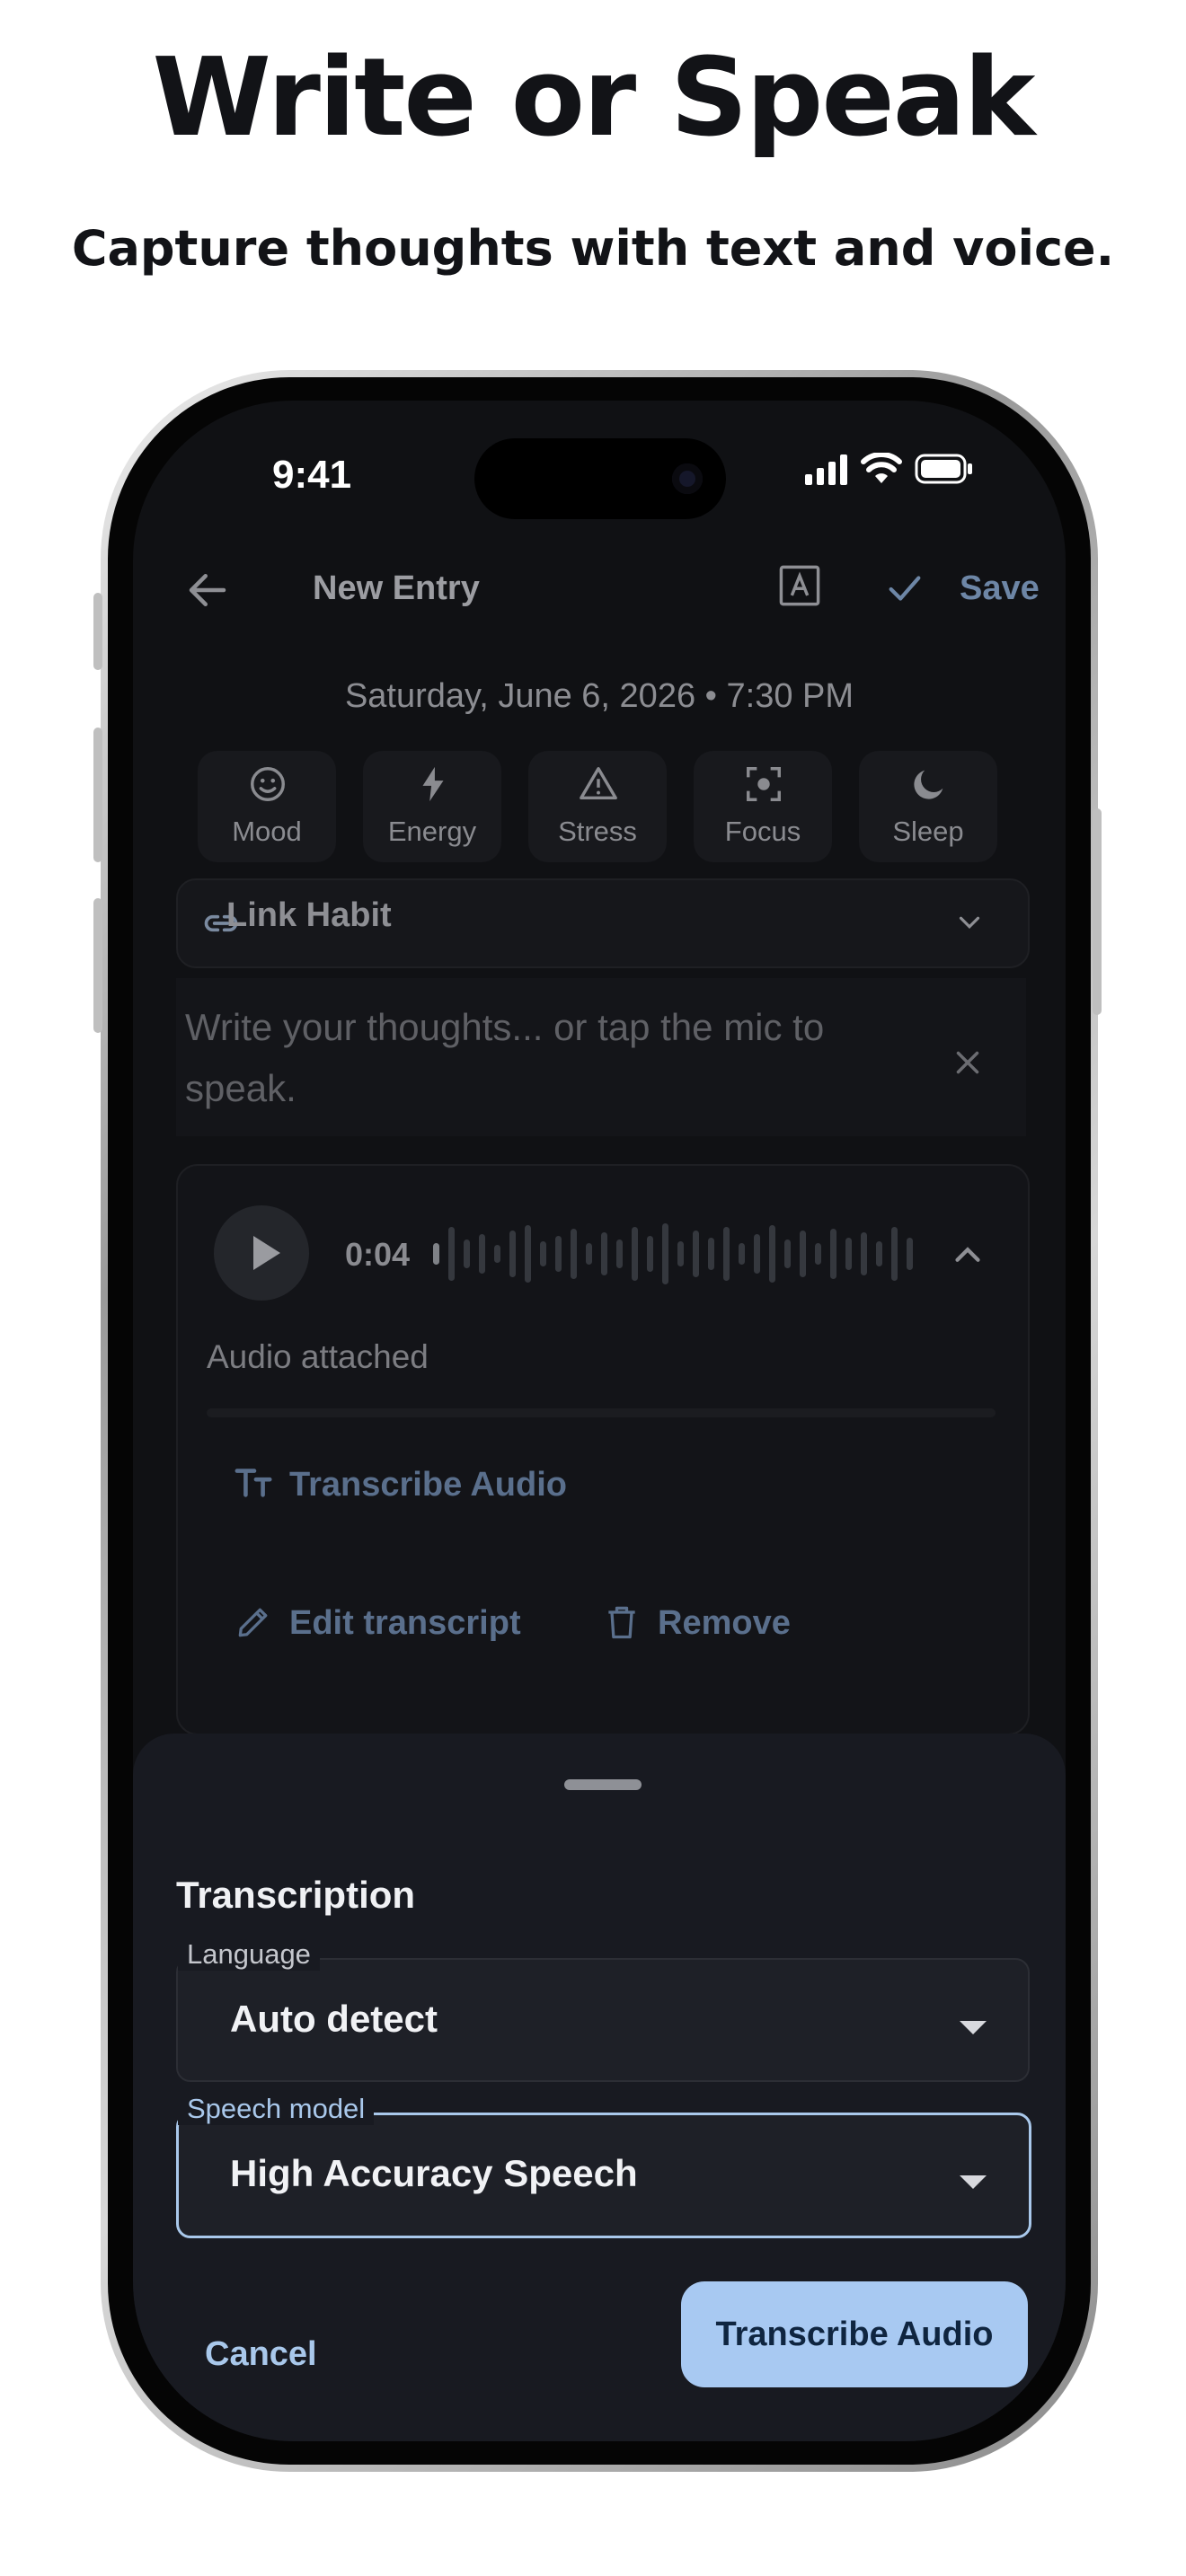  I want to click on play-button, so click(261, 1253).